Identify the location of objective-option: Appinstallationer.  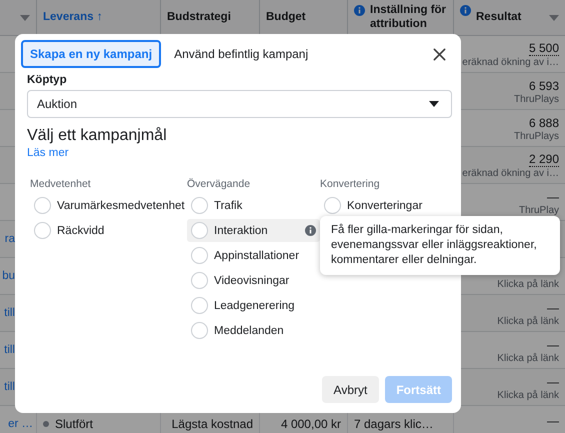
(253, 255).